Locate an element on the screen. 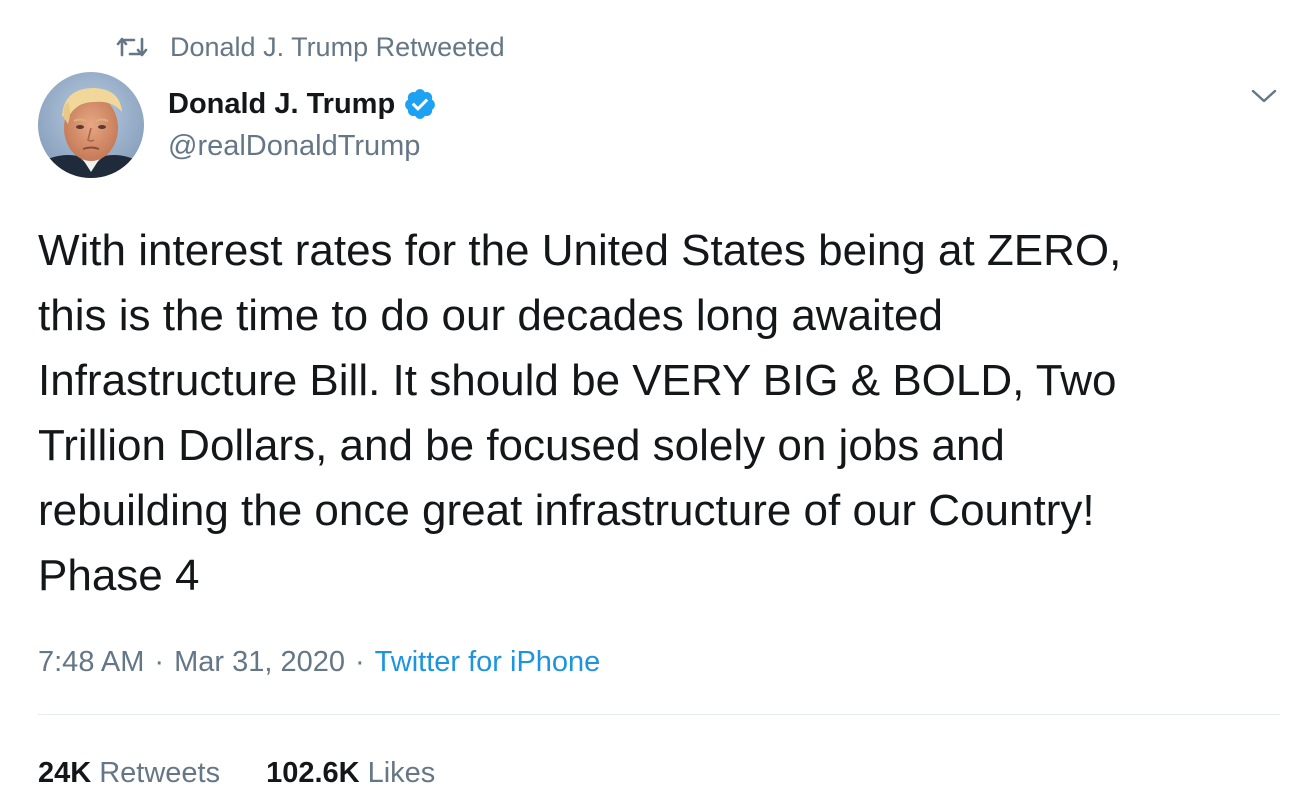 This screenshot has height=812, width=1300. likes-stat: 102.6K Likes is located at coordinates (350, 773).